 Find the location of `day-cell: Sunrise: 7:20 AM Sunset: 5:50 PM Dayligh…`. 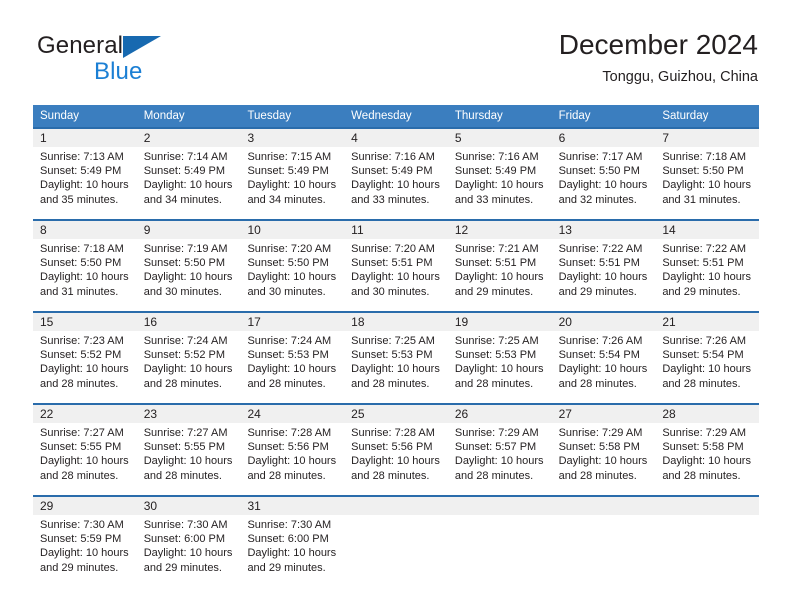

day-cell: Sunrise: 7:20 AM Sunset: 5:50 PM Dayligh… is located at coordinates (292, 275).